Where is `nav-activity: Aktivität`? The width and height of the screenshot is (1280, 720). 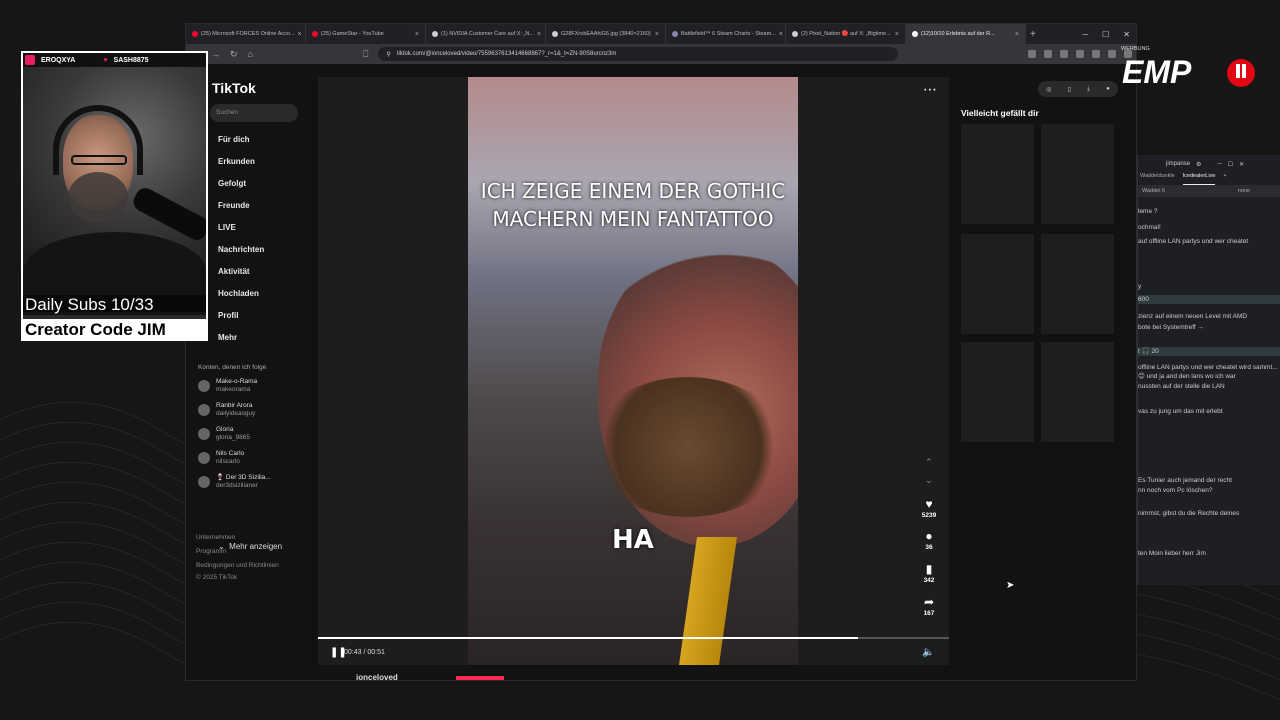 nav-activity: Aktivität is located at coordinates (234, 271).